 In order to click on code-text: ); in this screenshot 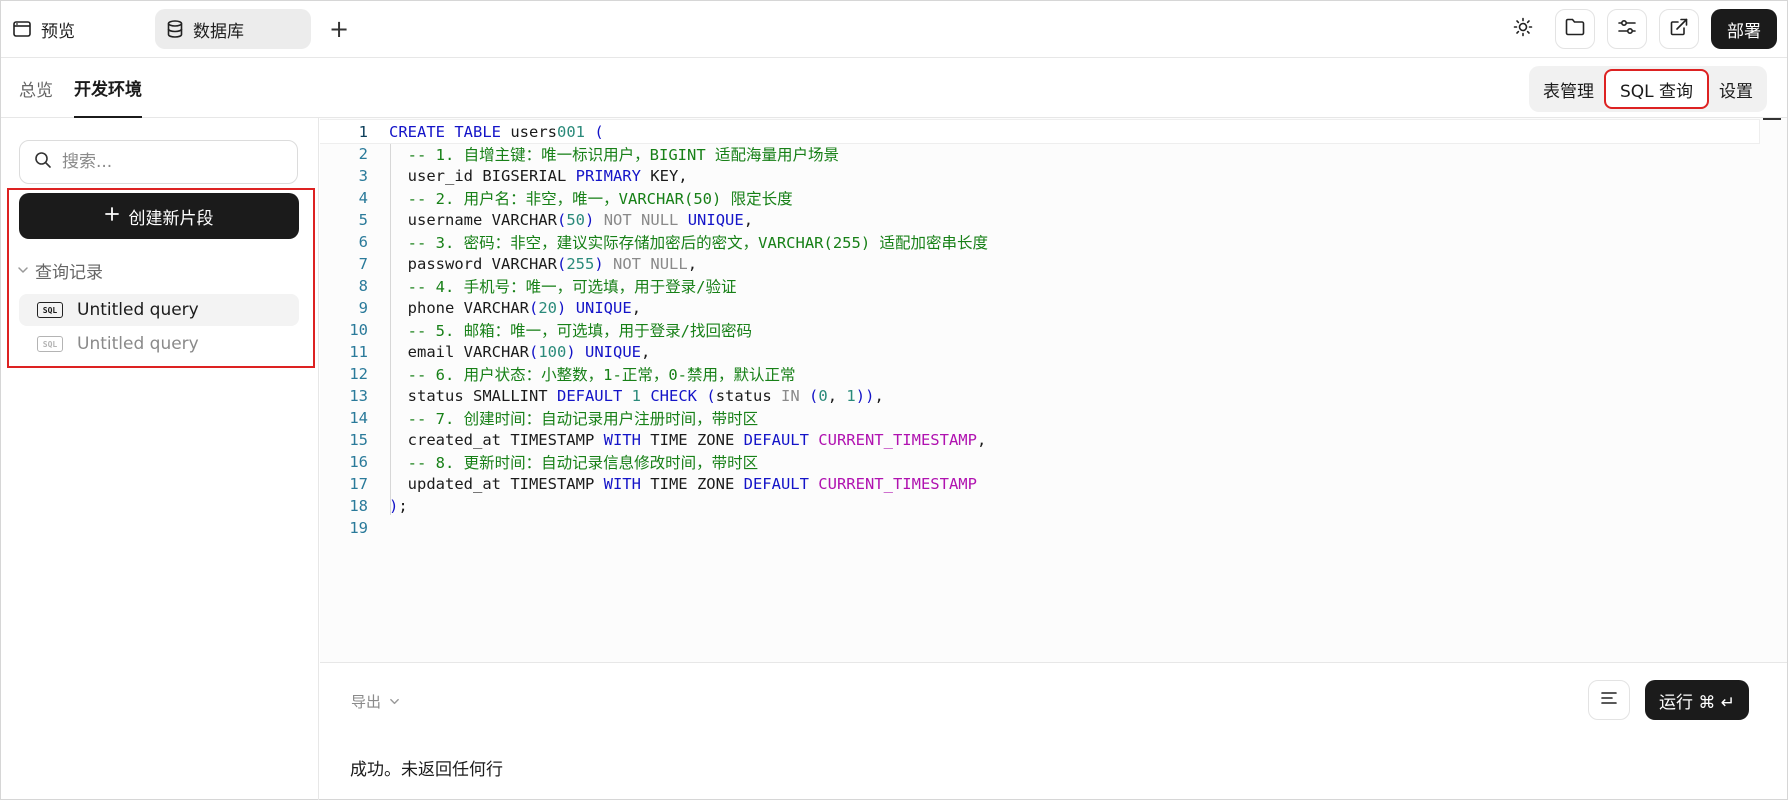, I will do `click(398, 505)`.